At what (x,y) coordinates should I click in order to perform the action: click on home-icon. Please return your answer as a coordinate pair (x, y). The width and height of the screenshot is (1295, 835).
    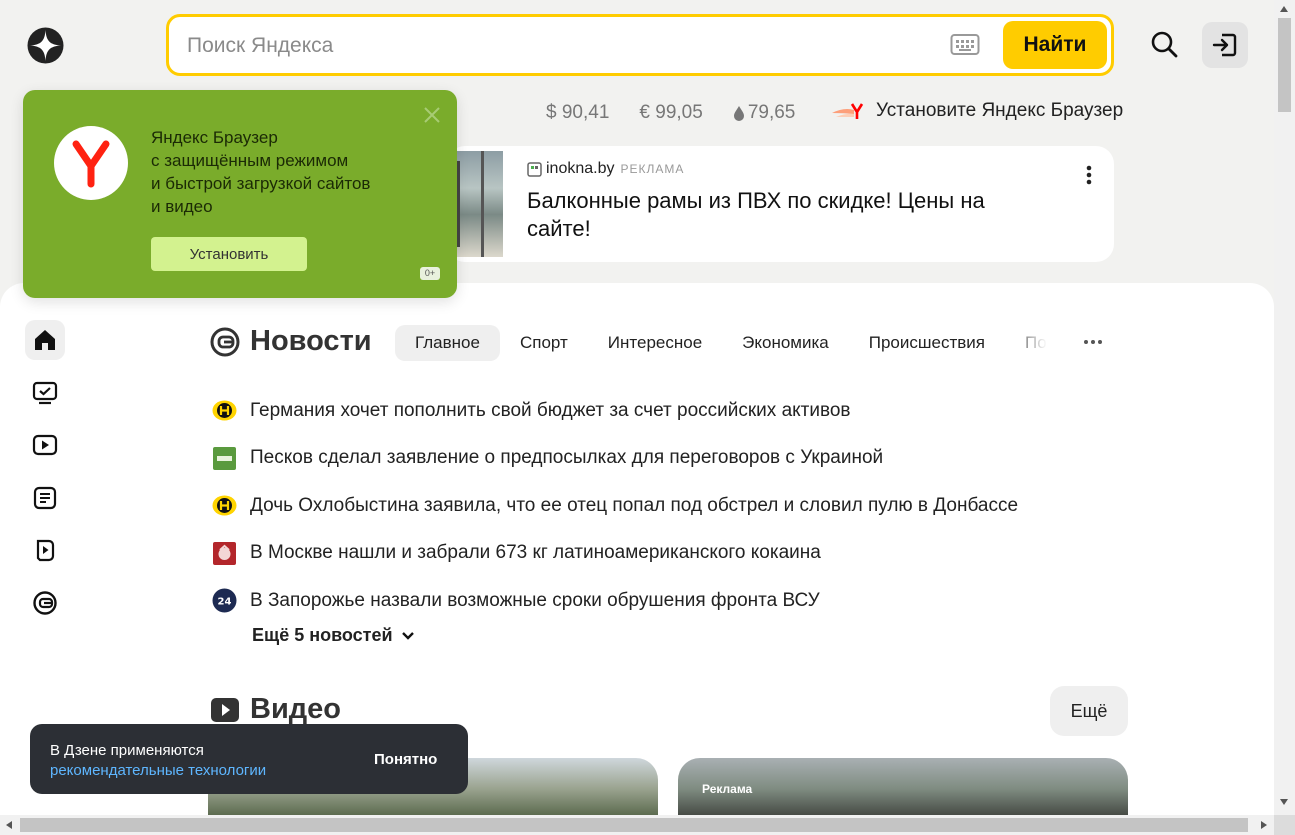
    Looking at the image, I should click on (45, 340).